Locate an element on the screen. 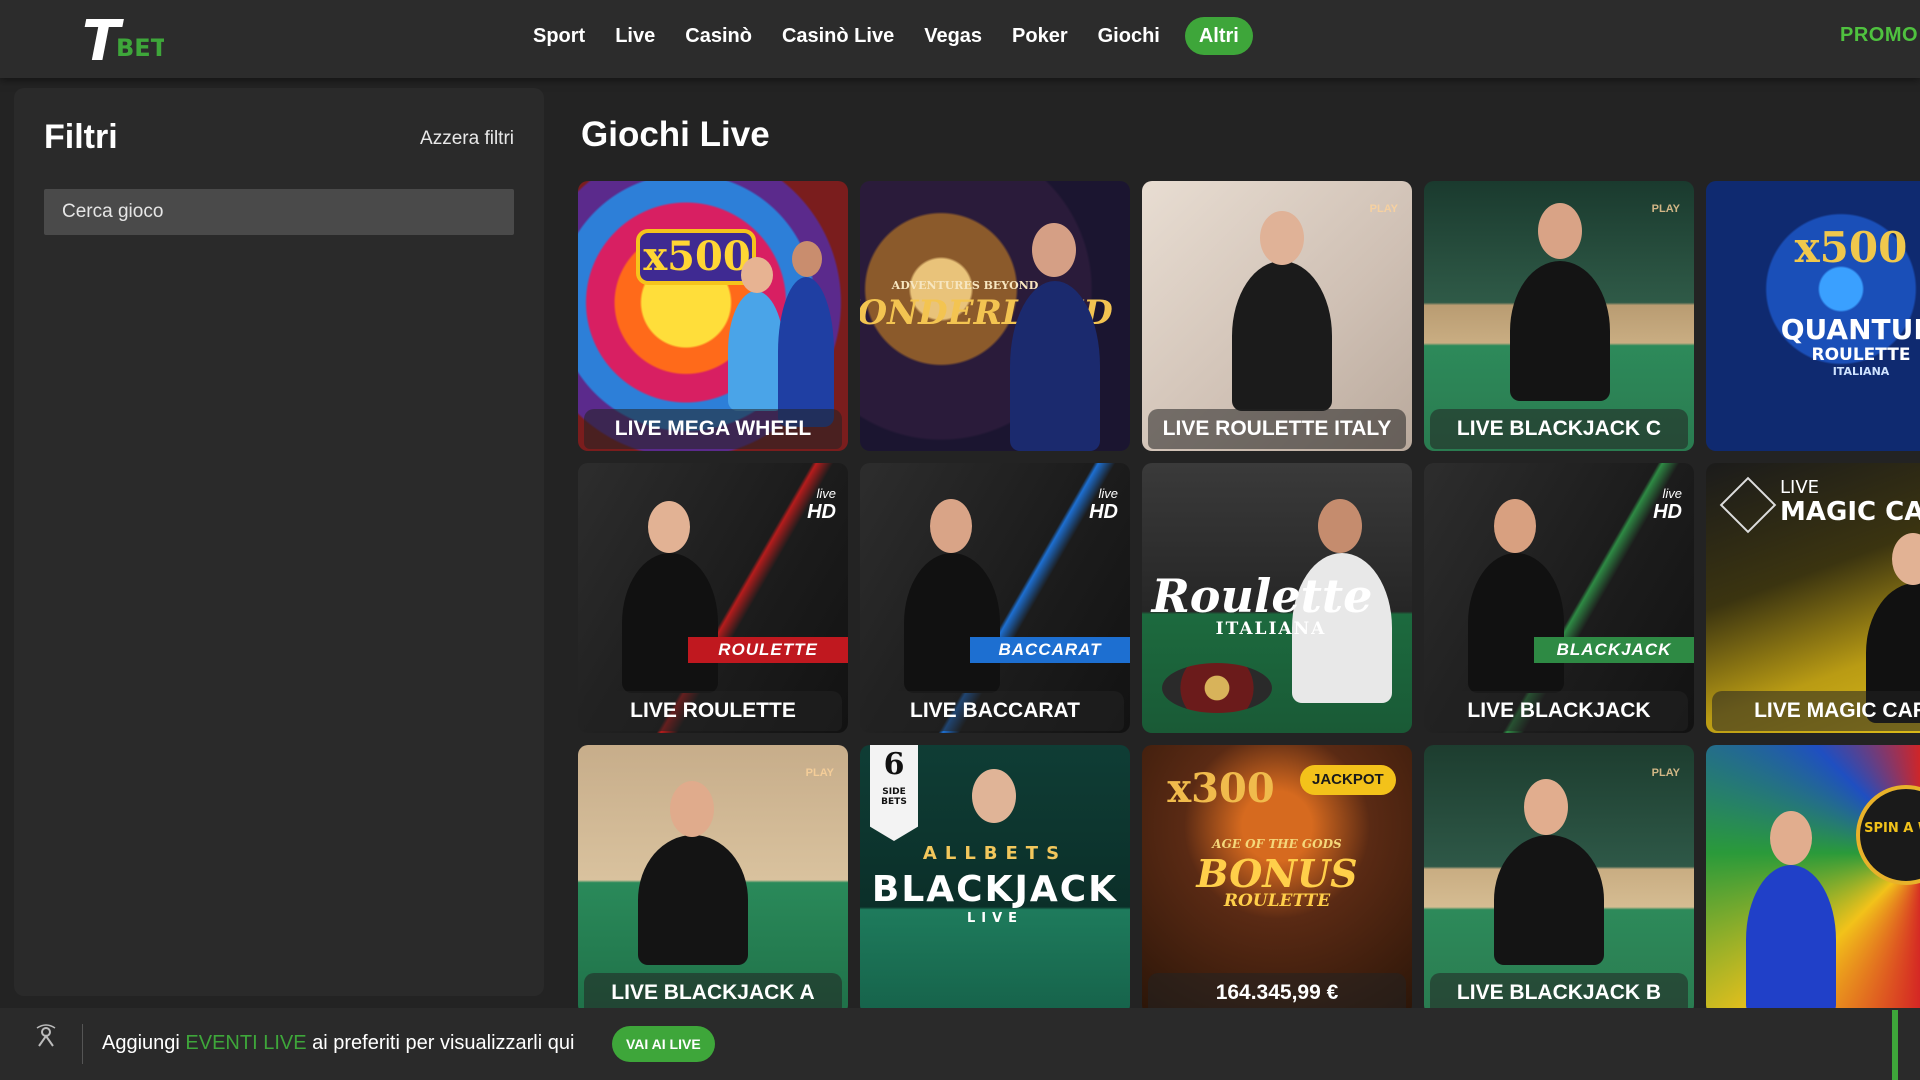 This screenshot has height=1080, width=1920. magic-title: MAGIC CA is located at coordinates (1850, 512).